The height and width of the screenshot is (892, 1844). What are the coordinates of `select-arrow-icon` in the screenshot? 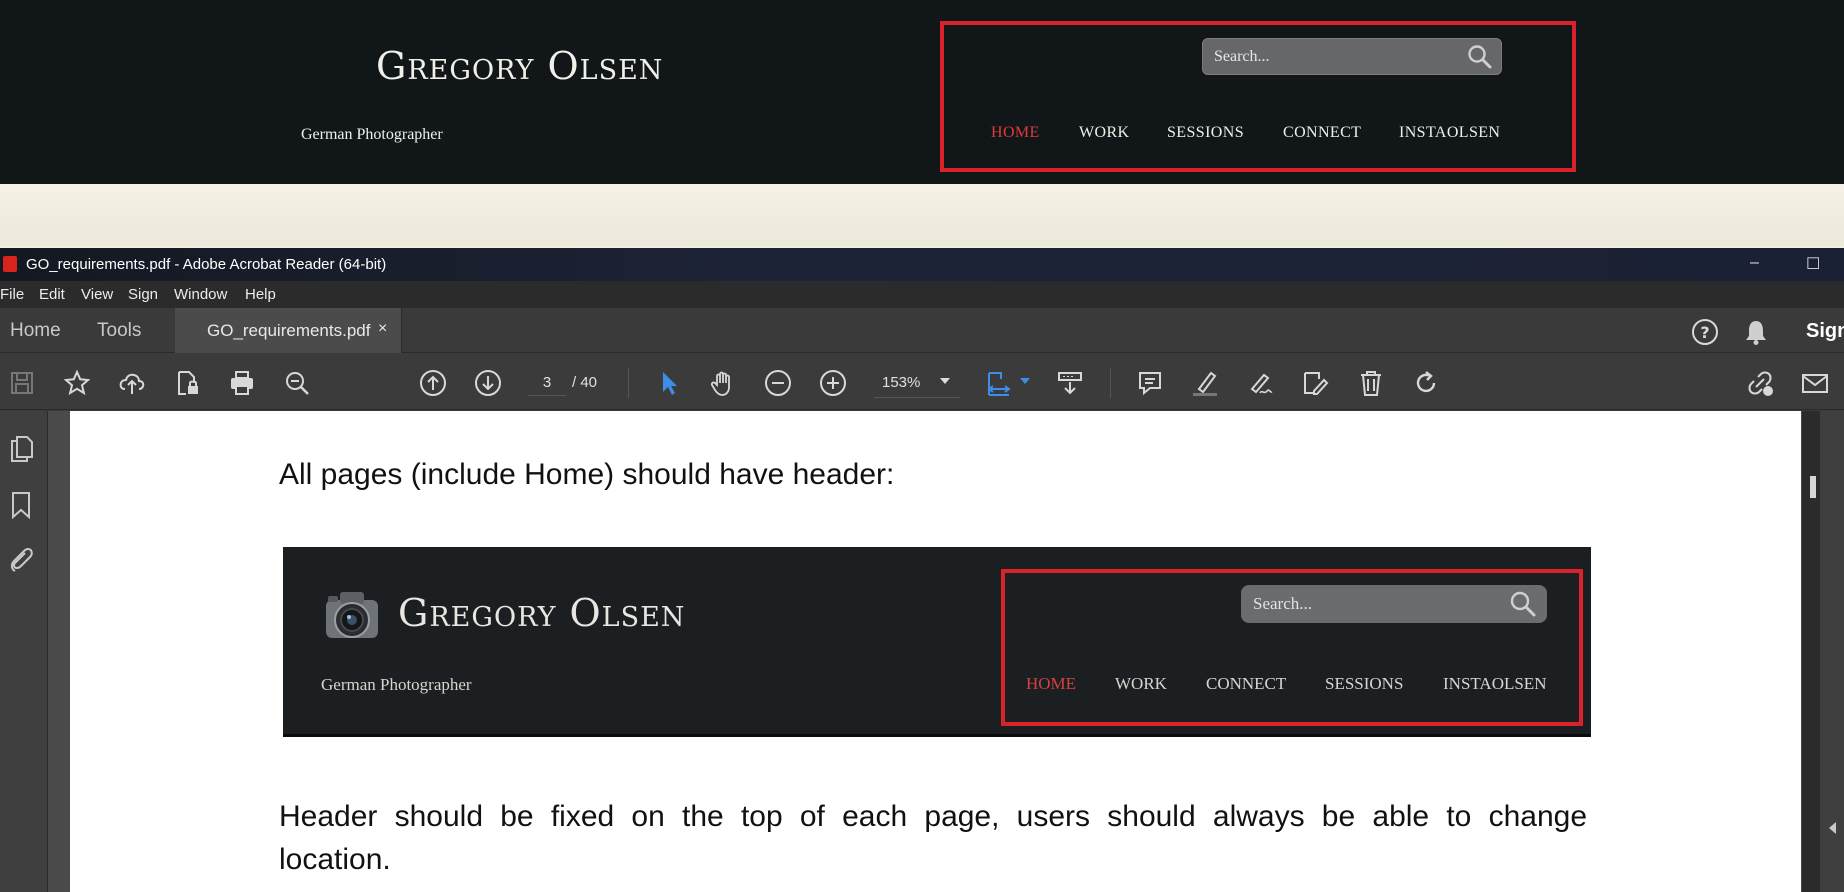 It's located at (669, 383).